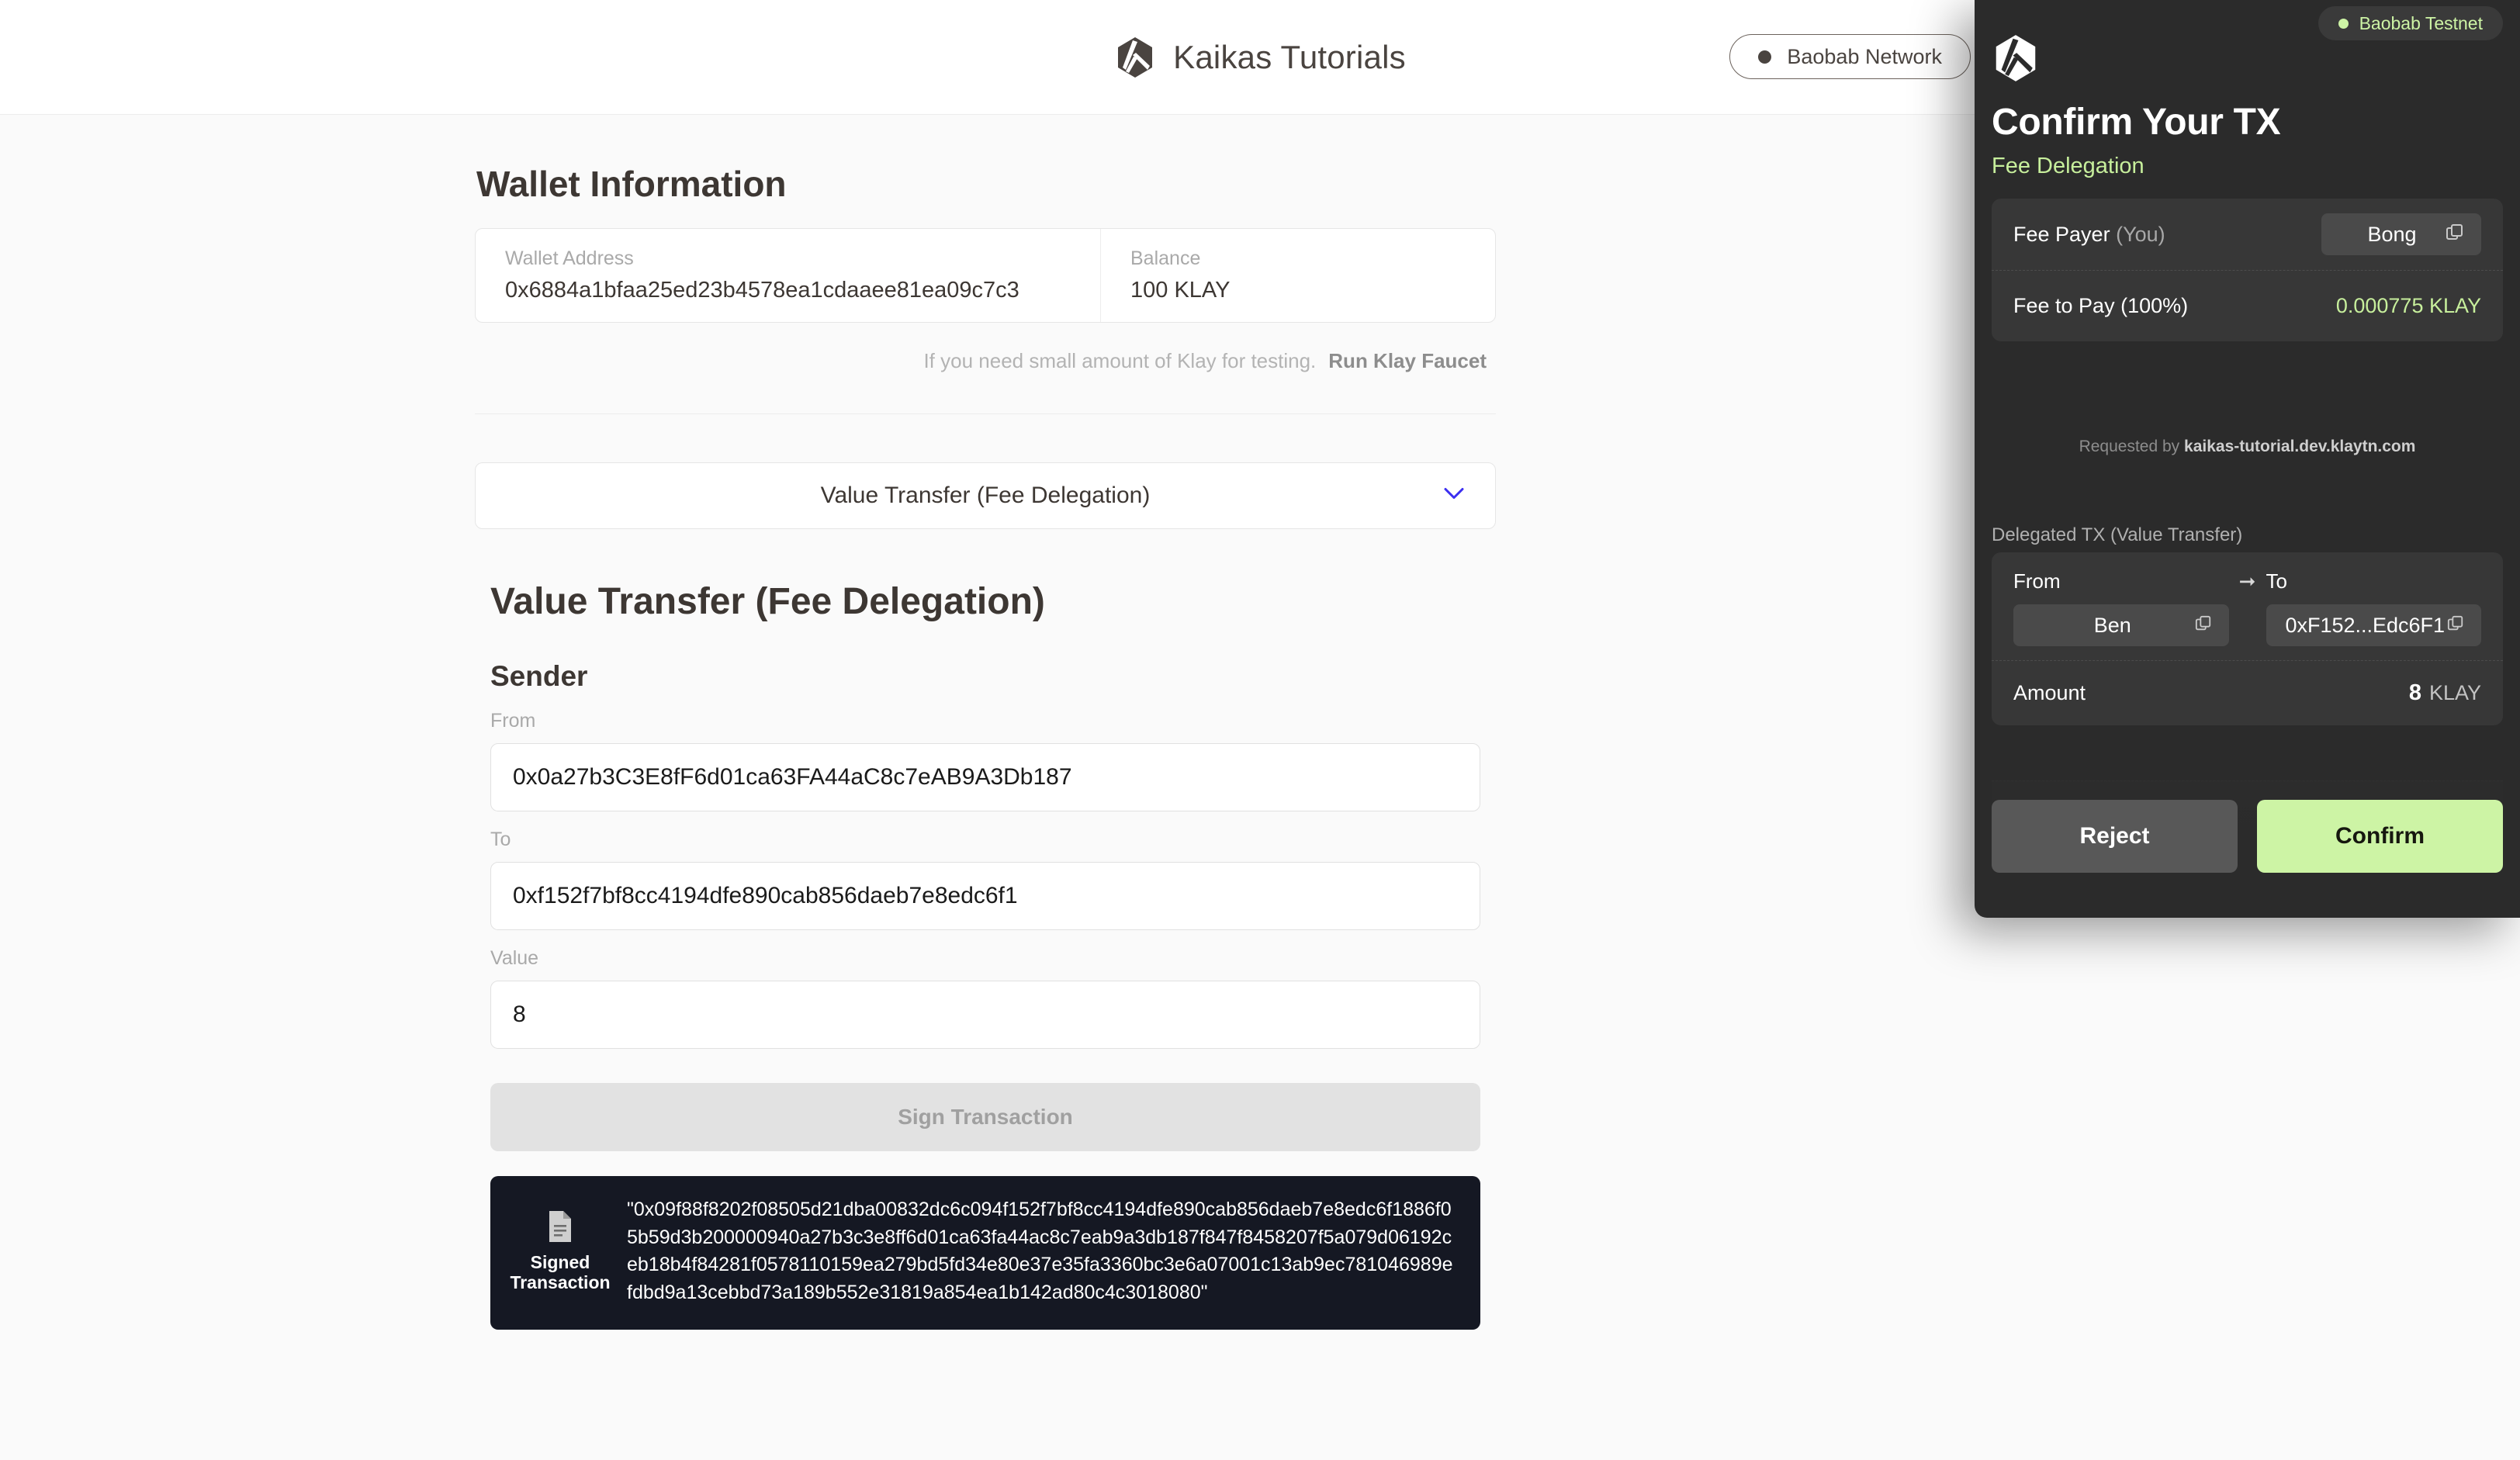 The image size is (2520, 1460). I want to click on value-input, so click(985, 1015).